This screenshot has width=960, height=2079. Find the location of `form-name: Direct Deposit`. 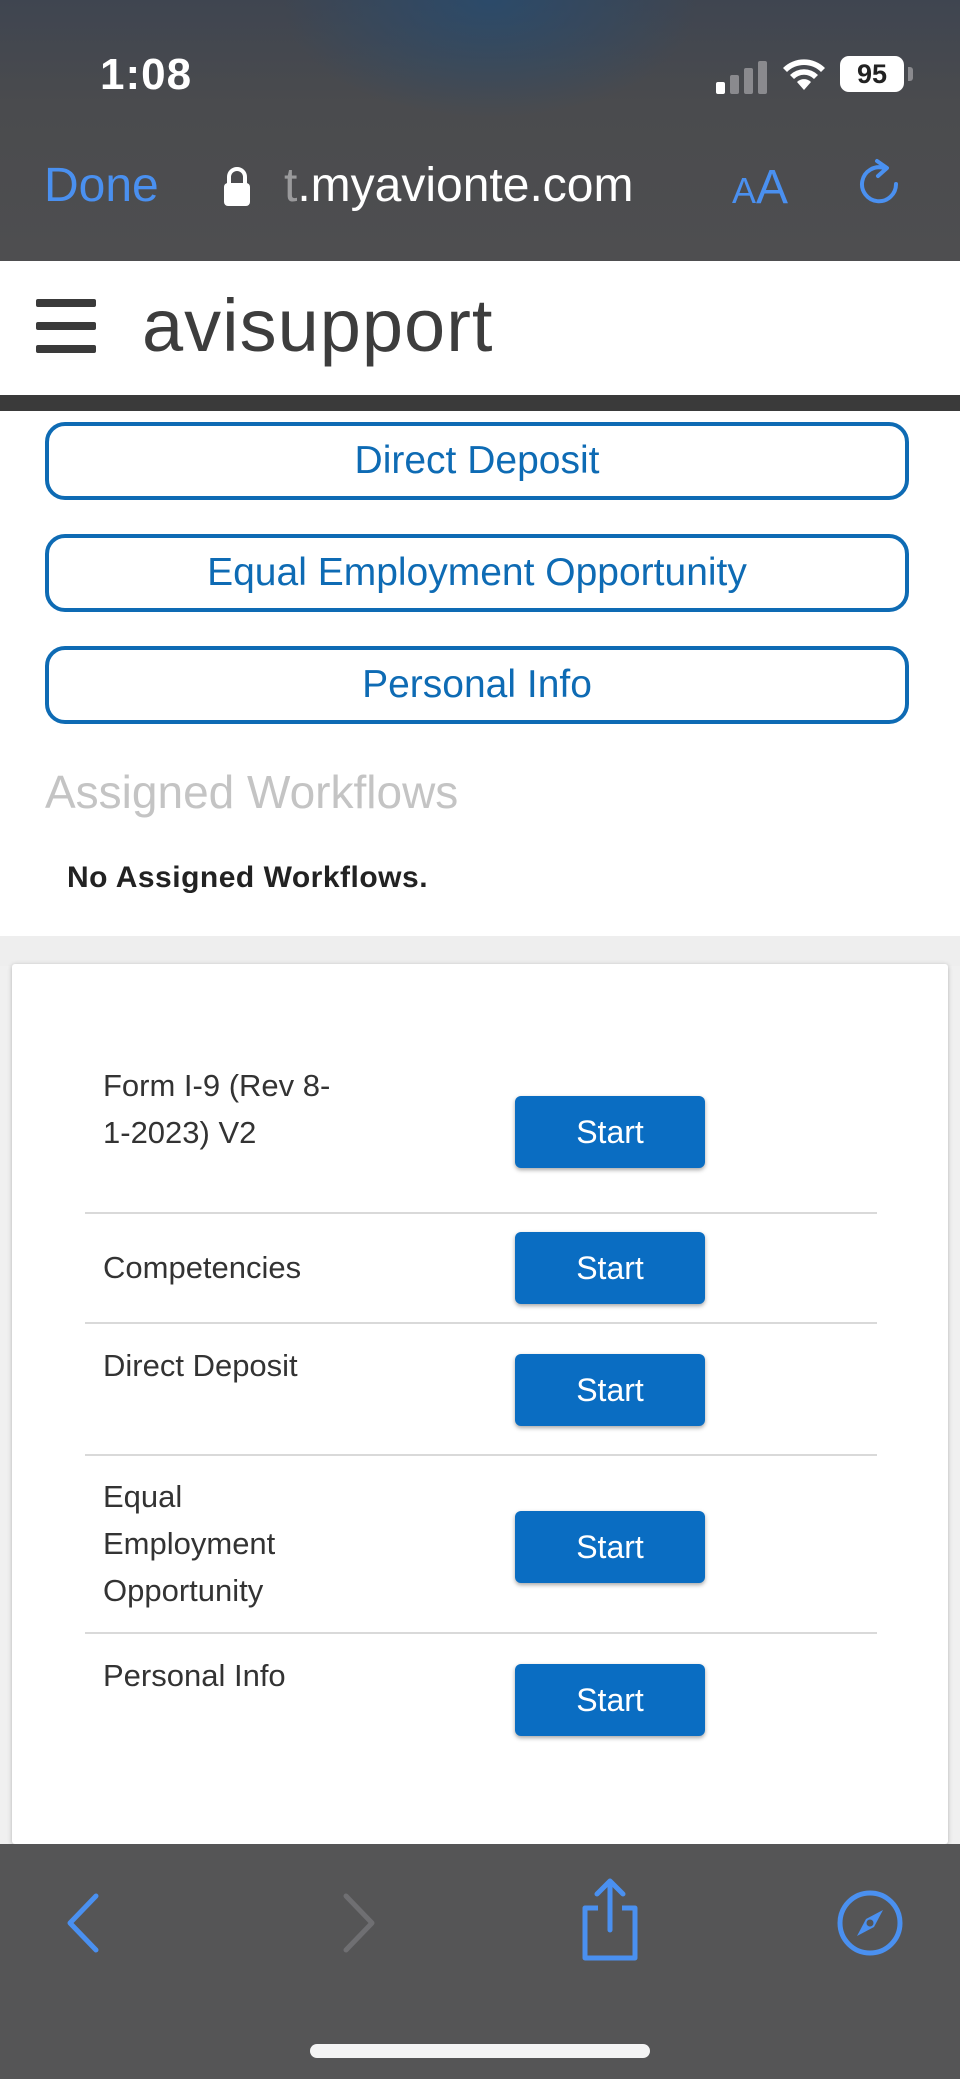

form-name: Direct Deposit is located at coordinates (200, 1365).